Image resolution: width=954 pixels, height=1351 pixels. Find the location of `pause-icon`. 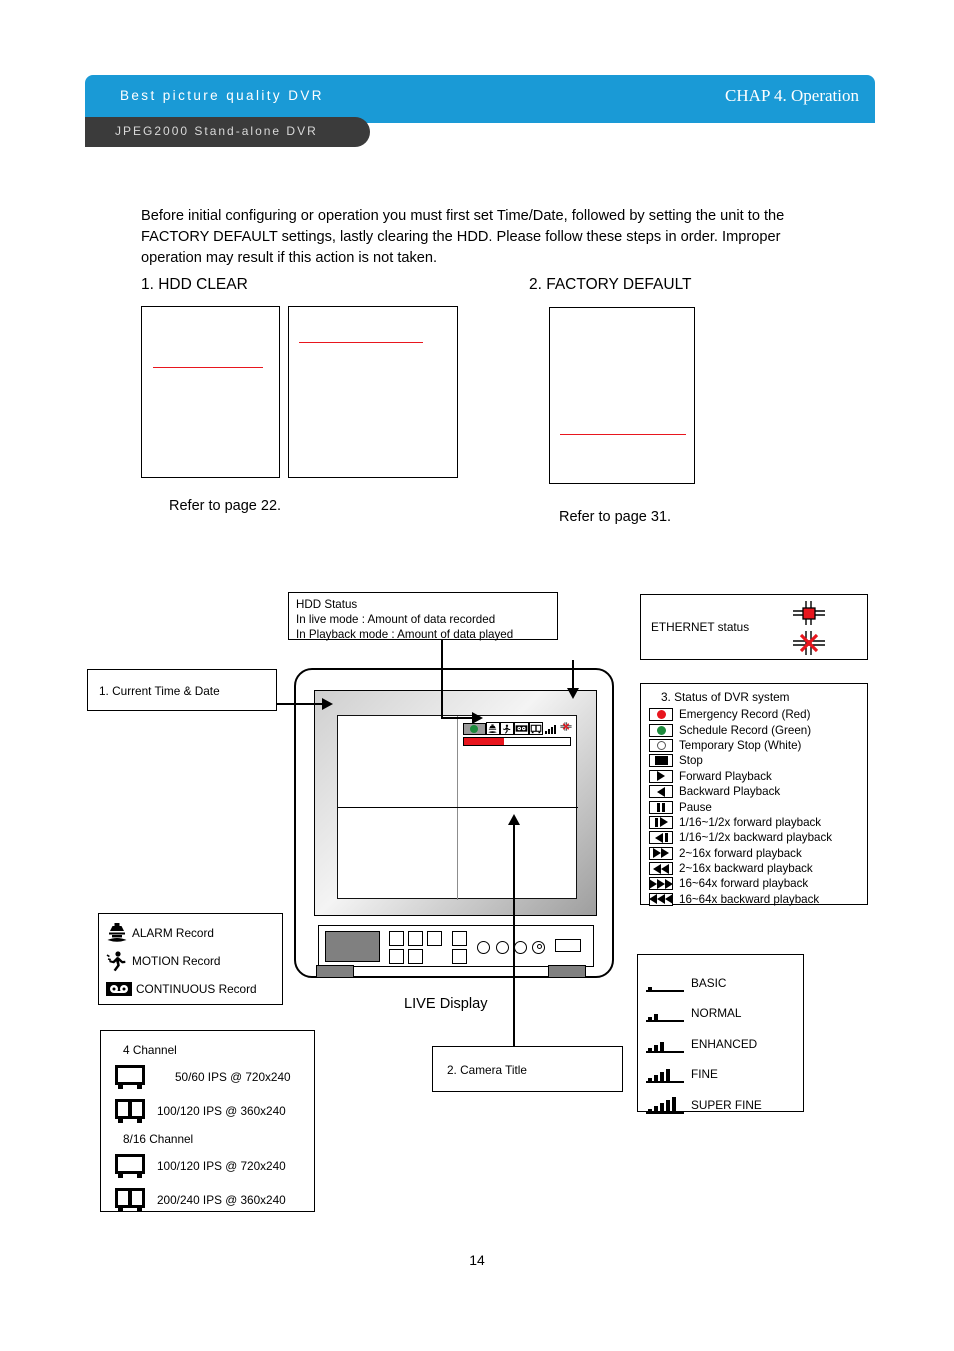

pause-icon is located at coordinates (661, 807).